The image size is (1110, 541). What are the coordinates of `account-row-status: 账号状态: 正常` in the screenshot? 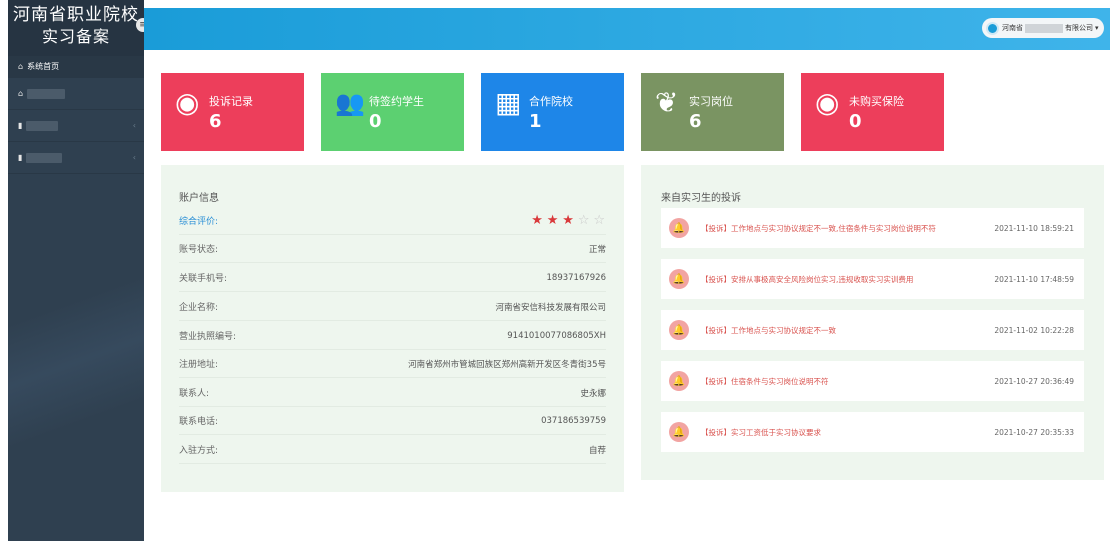 It's located at (392, 249).